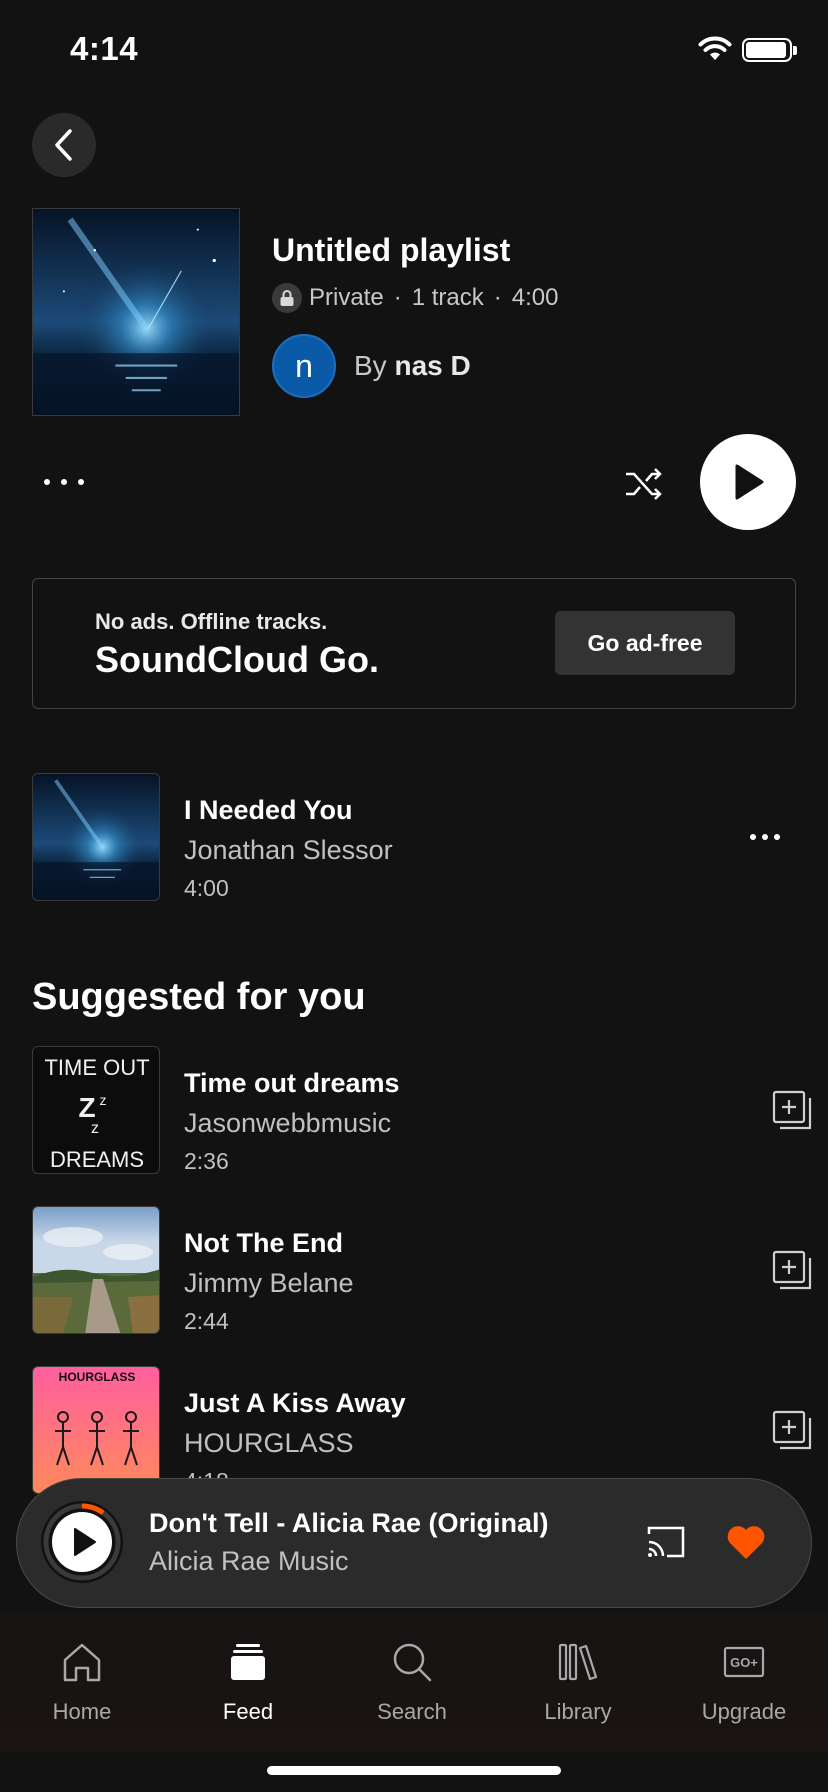 This screenshot has height=1792, width=828. What do you see at coordinates (287, 298) in the screenshot?
I see `lock-icon` at bounding box center [287, 298].